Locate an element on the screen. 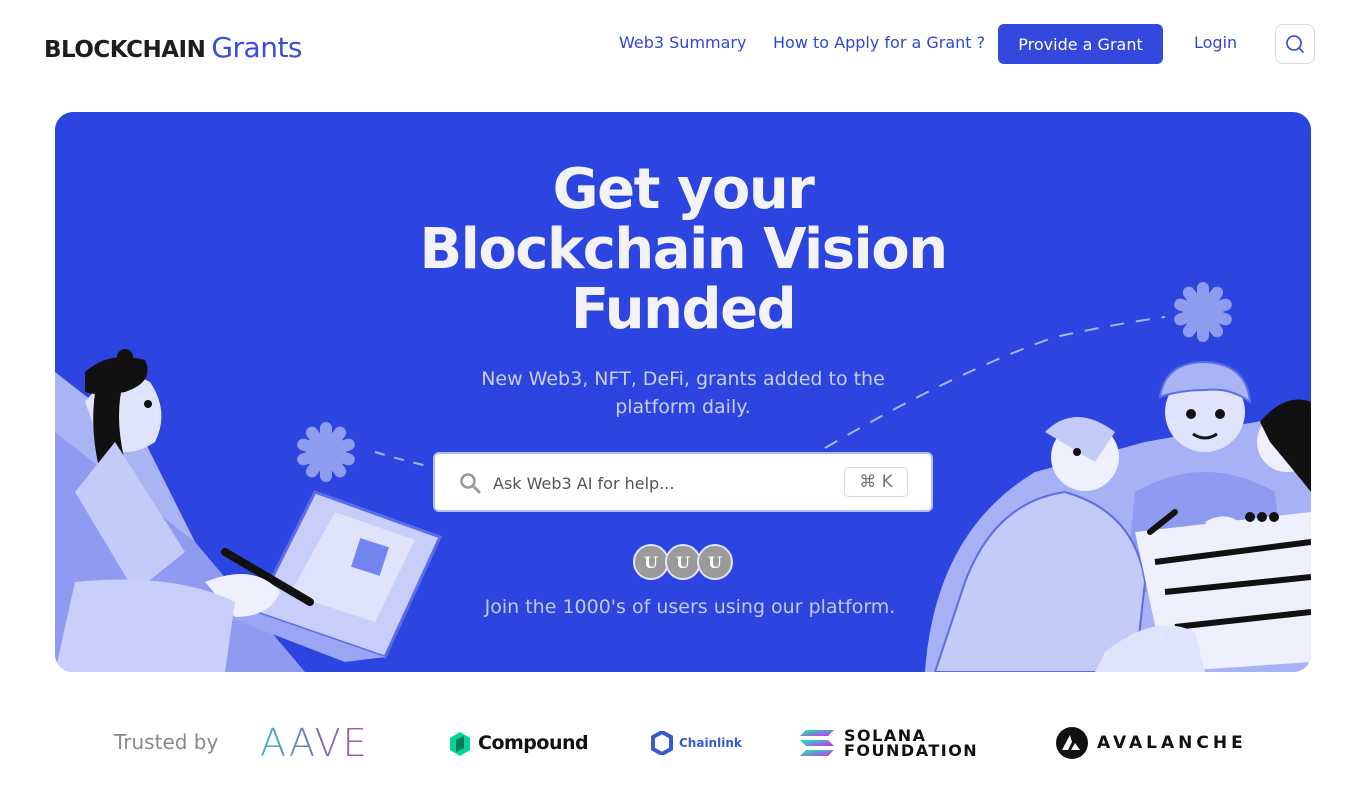  header-search-button is located at coordinates (1295, 44).